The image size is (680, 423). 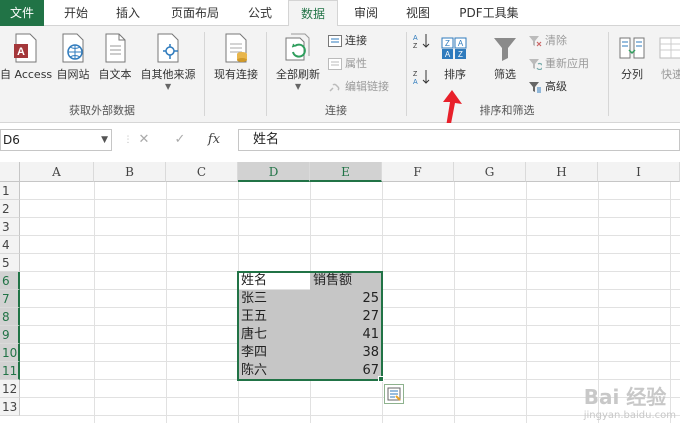 I want to click on properties-button: 属性, so click(x=347, y=64).